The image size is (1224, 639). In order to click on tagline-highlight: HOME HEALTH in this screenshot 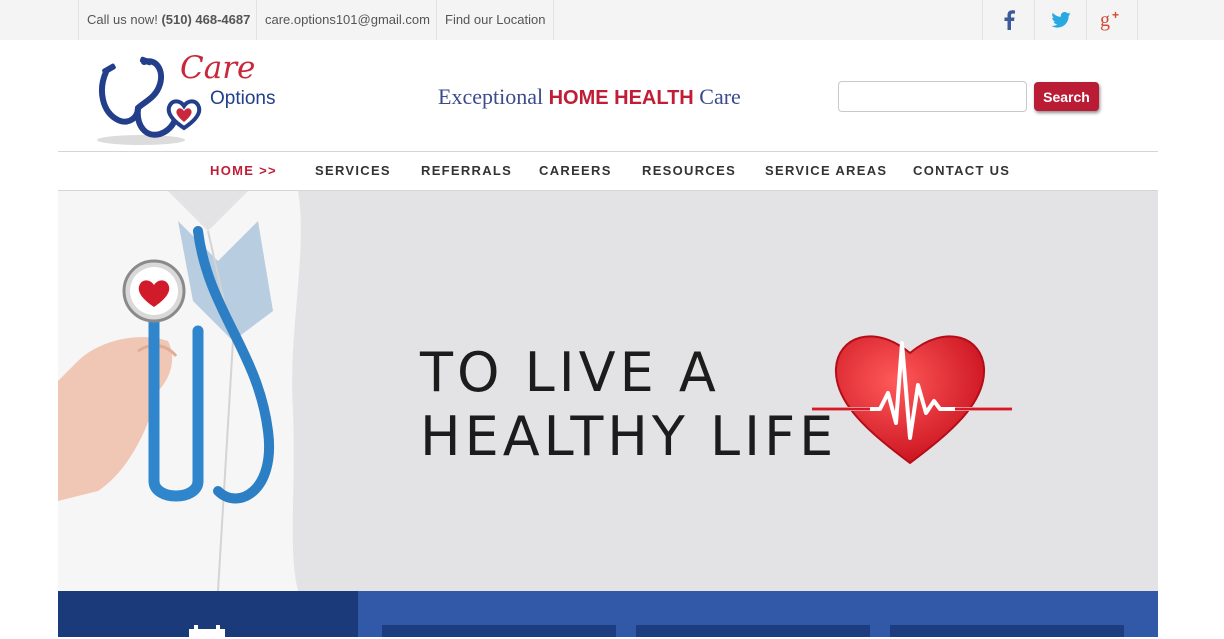, I will do `click(621, 98)`.